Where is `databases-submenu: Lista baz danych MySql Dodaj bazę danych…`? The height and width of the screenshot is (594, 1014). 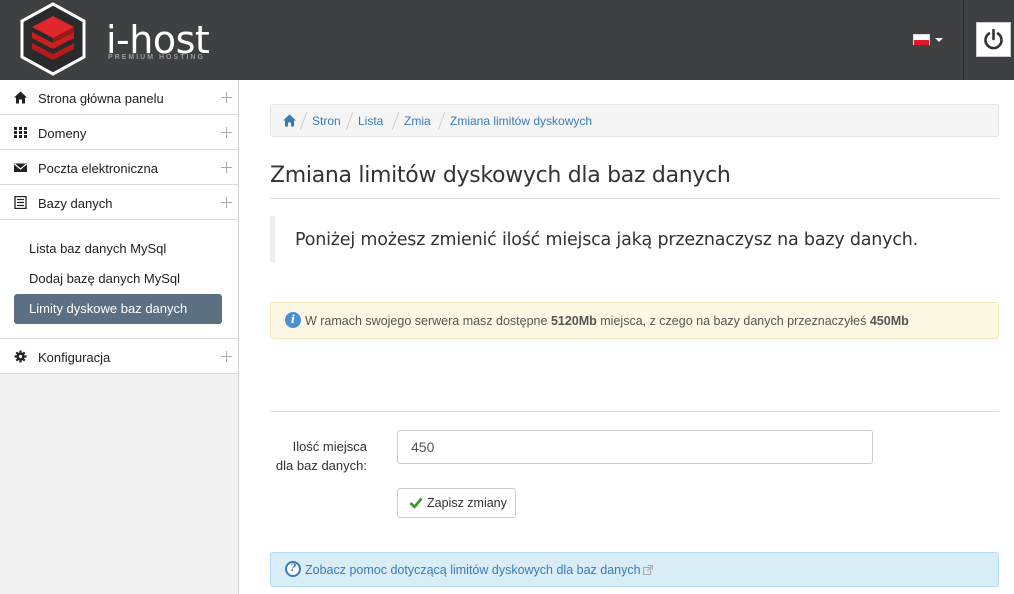 databases-submenu: Lista baz danych MySql Dodaj bazę danych… is located at coordinates (119, 279).